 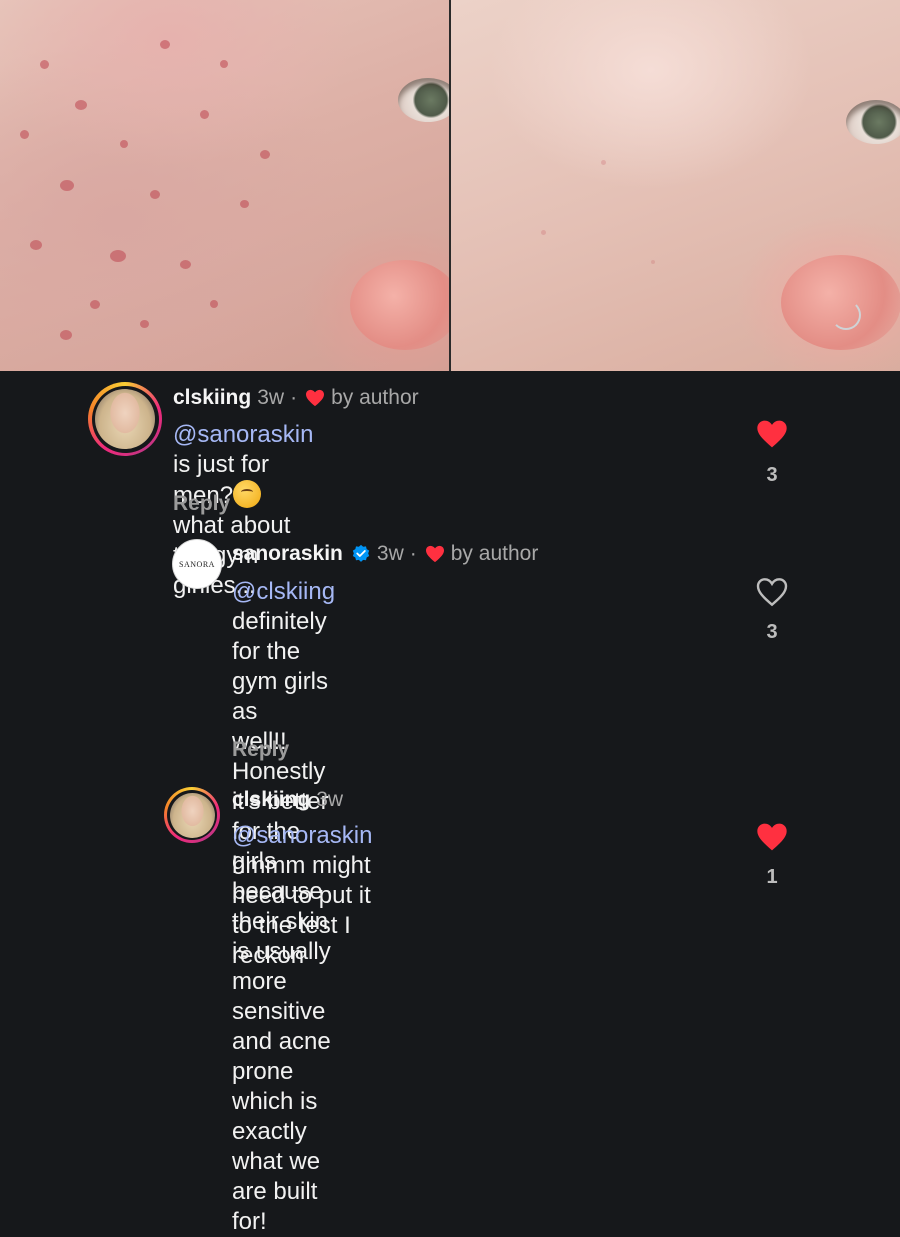 I want to click on before-photo, so click(x=224, y=185).